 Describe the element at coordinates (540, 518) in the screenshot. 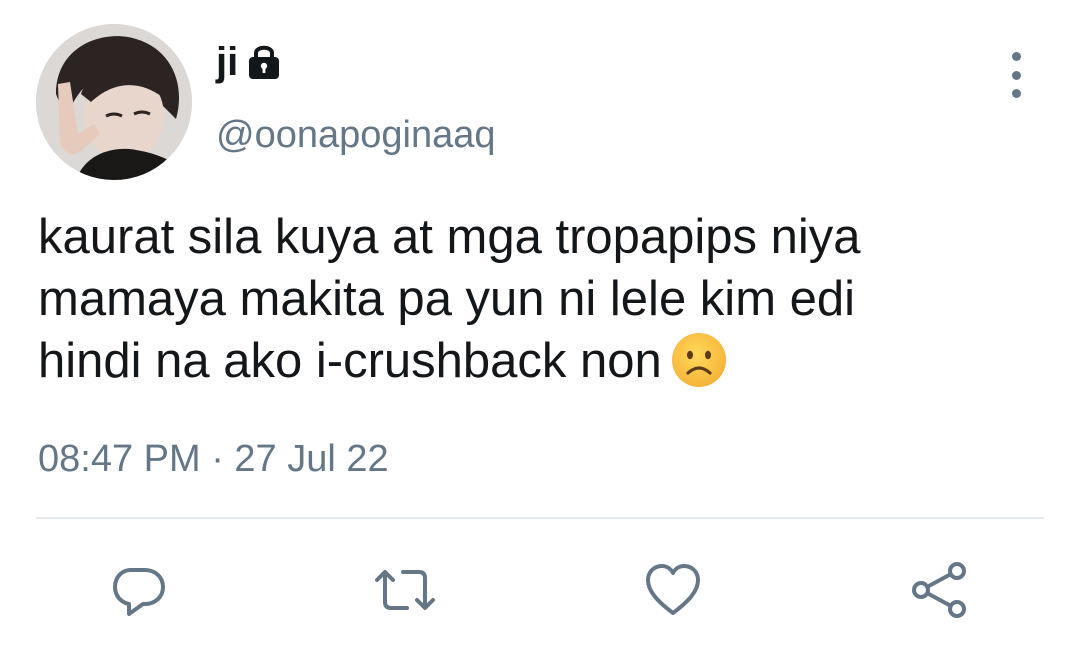

I see `divider` at that location.